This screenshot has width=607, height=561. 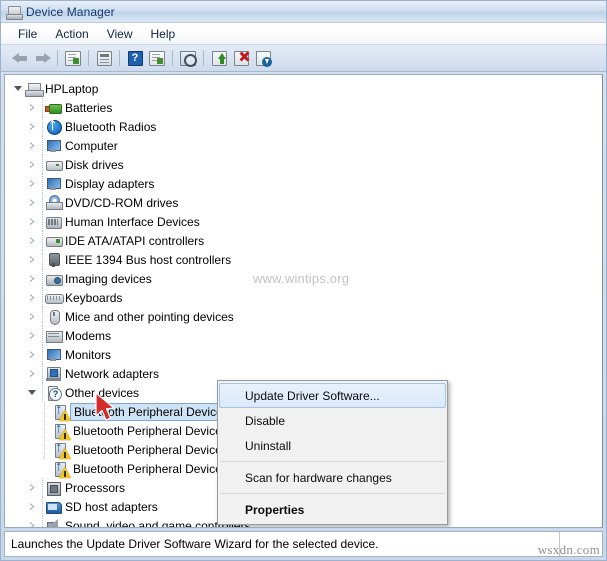 What do you see at coordinates (303, 335) in the screenshot?
I see `tree-node-modems: Modems` at bounding box center [303, 335].